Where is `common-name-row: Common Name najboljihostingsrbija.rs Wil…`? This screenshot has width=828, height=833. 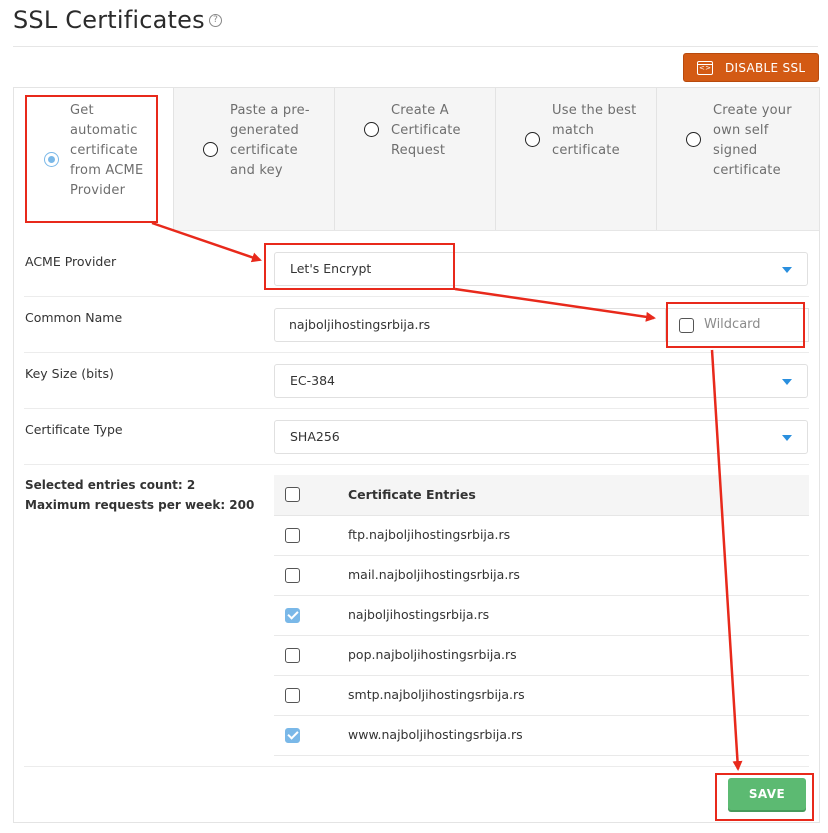
common-name-row: Common Name najboljihostingsrbija.rs Wil… is located at coordinates (416, 325).